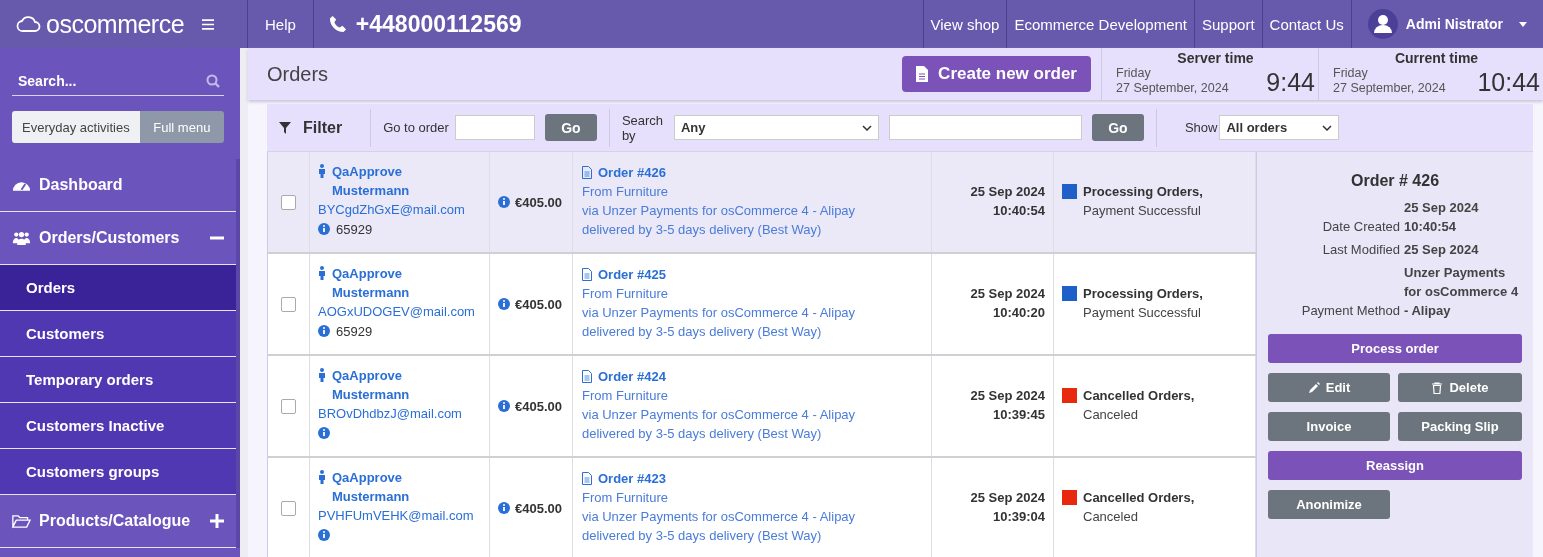 The image size is (1543, 557). Describe the element at coordinates (494, 127) in the screenshot. I see `order-number-field` at that location.